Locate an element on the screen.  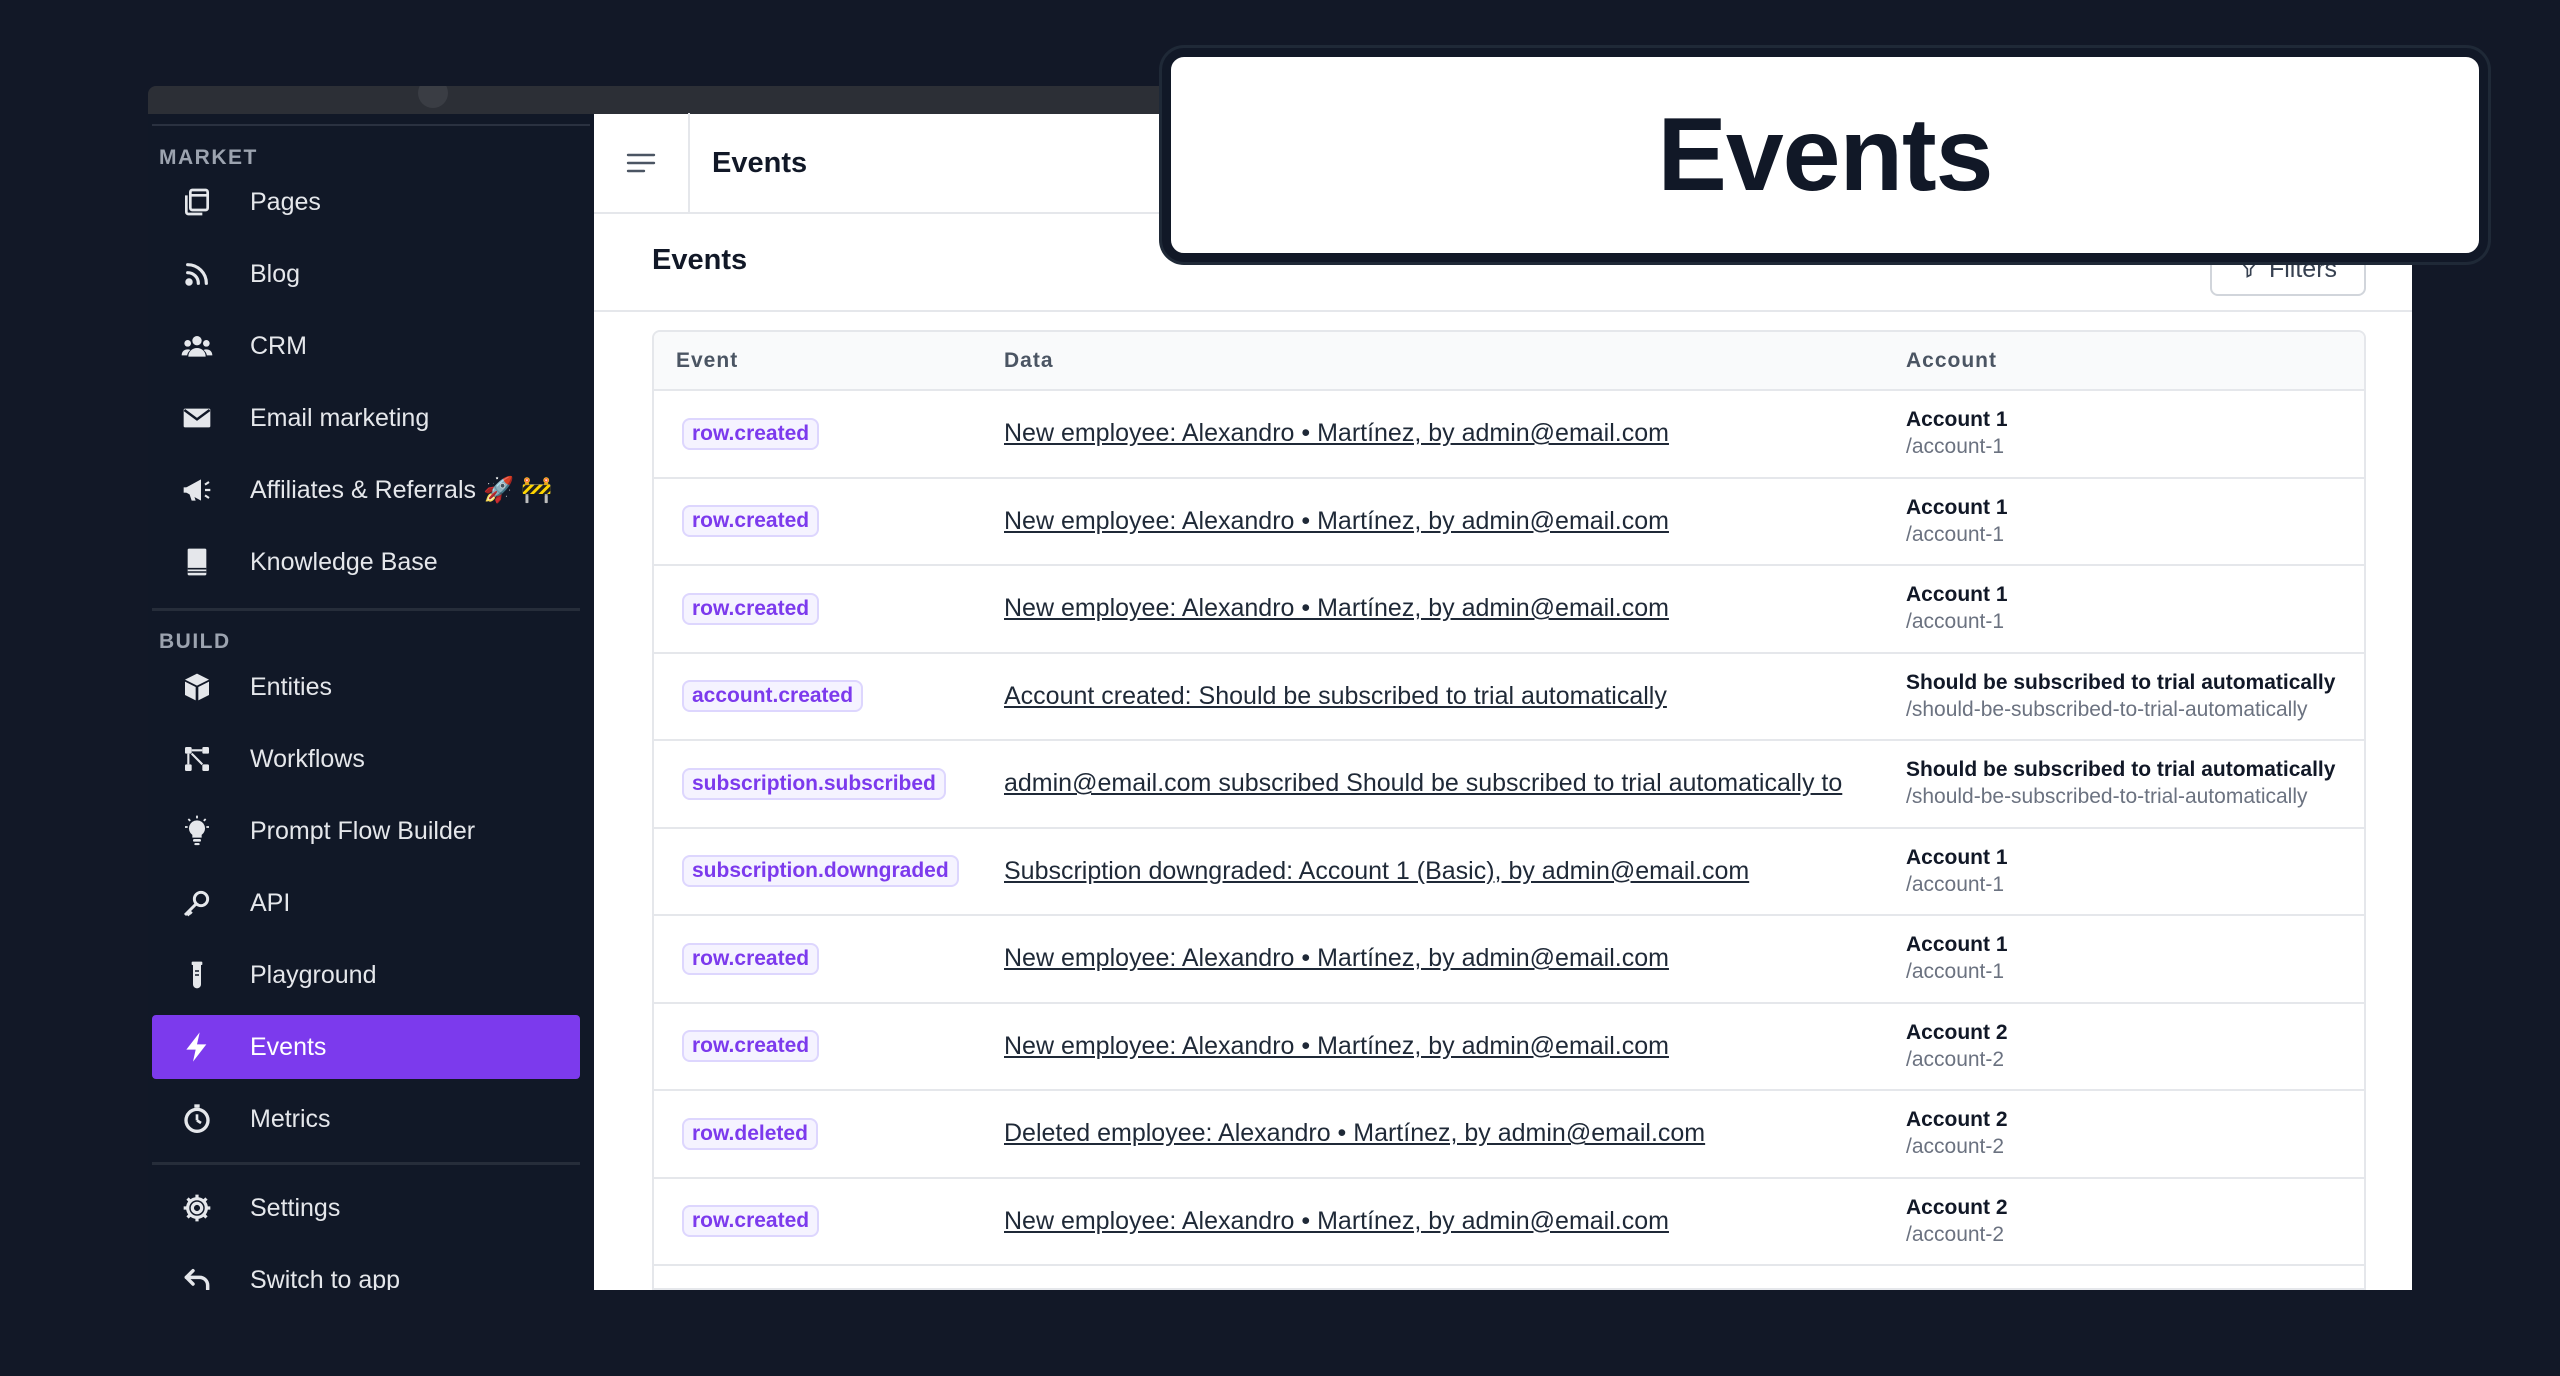
sidebar-item-label: API is located at coordinates (270, 902).